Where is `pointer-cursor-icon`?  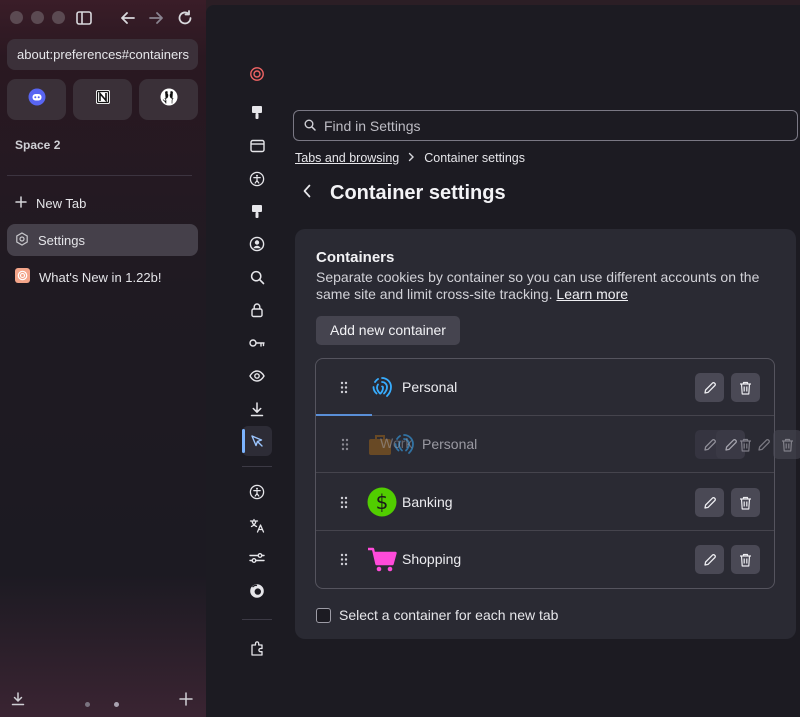
pointer-cursor-icon is located at coordinates (257, 441).